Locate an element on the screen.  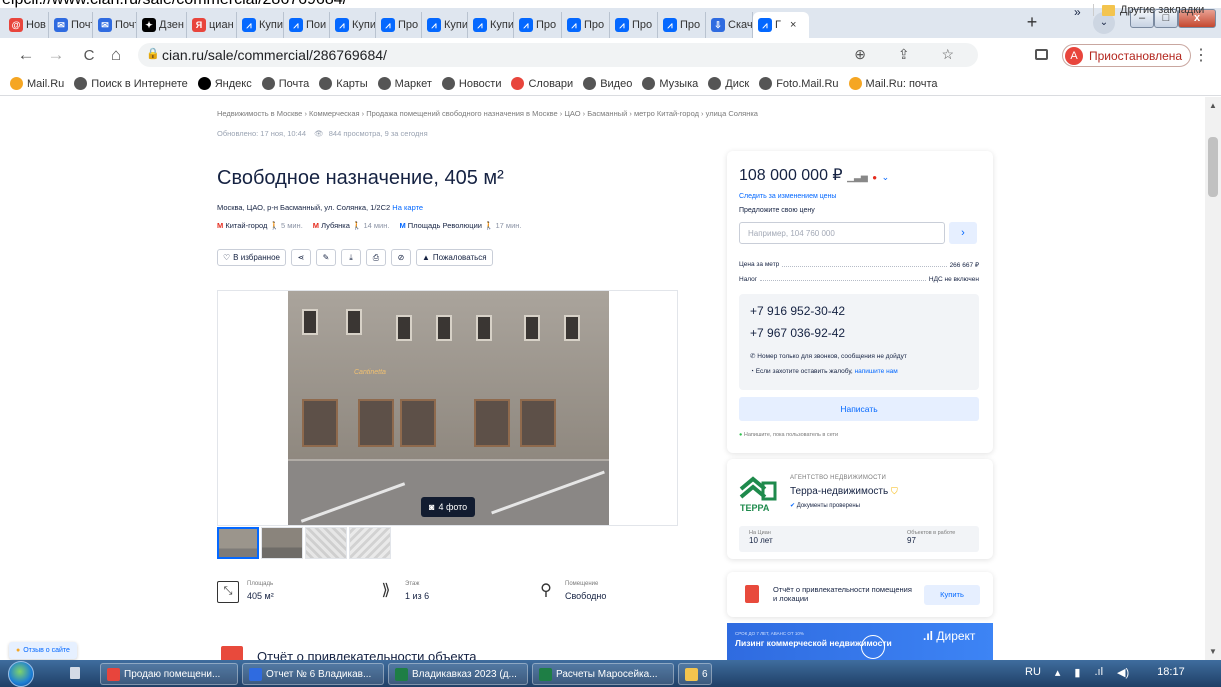
window is located at coordinates (532, 328).